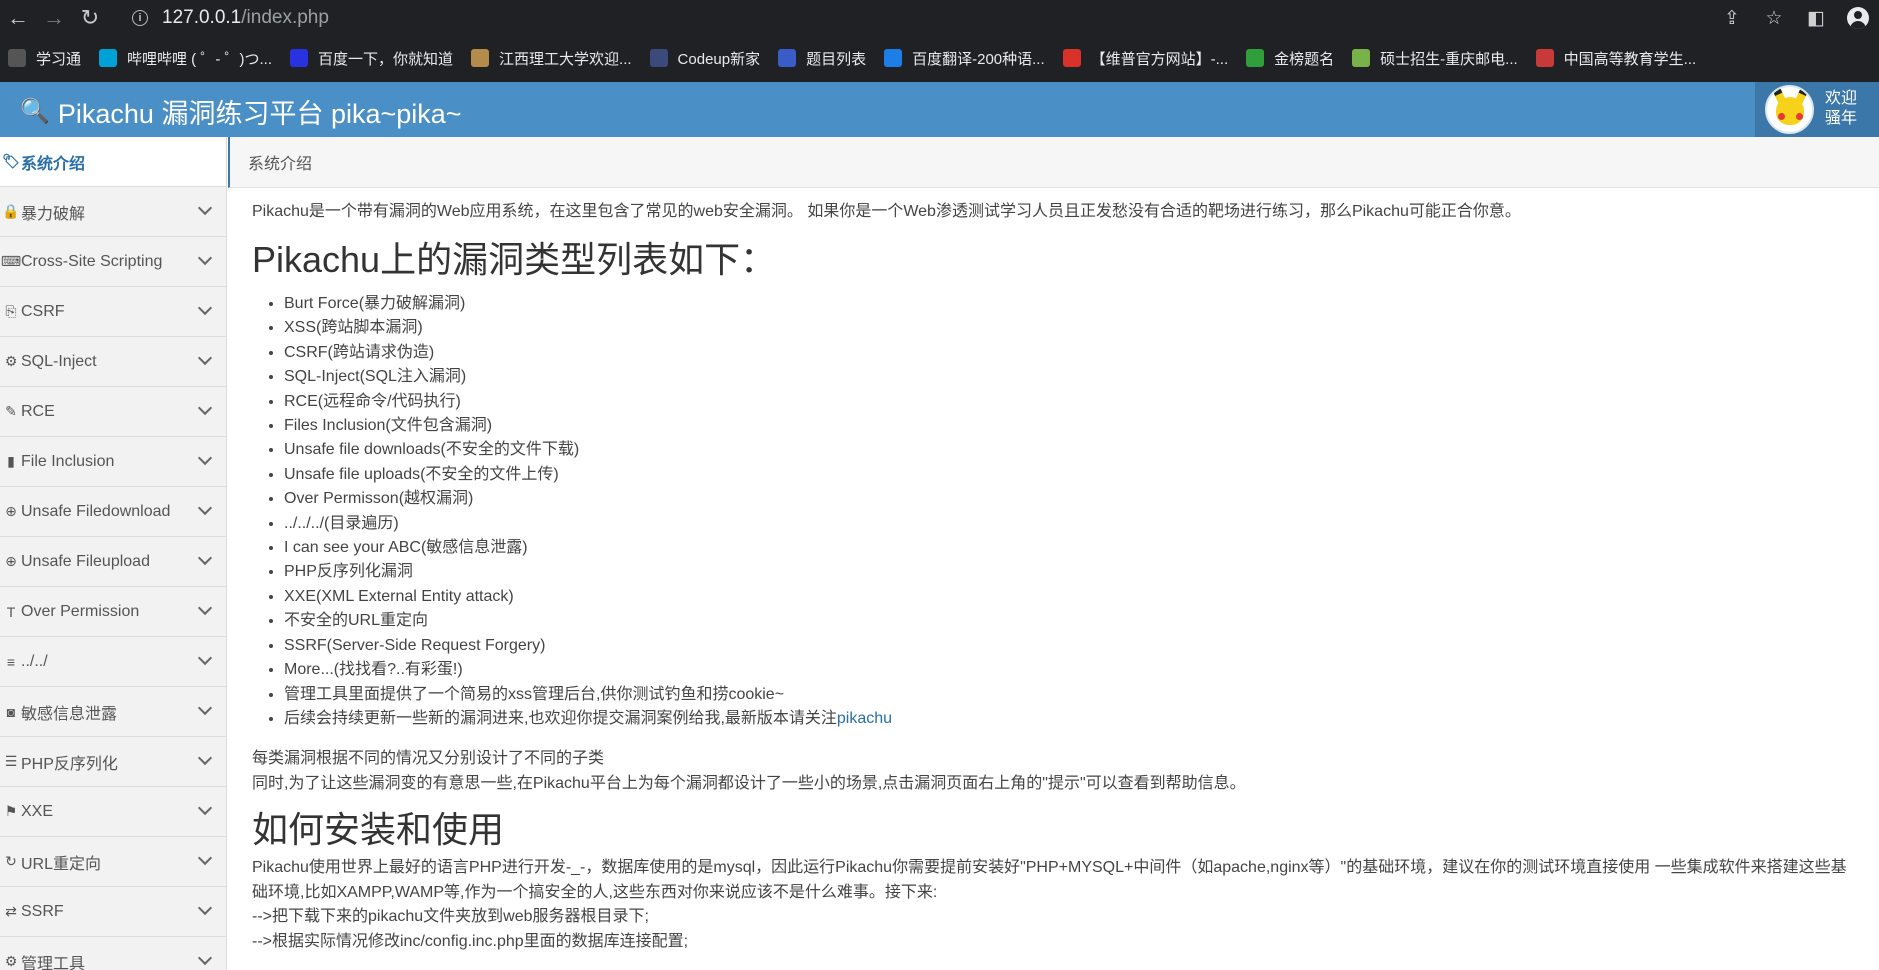 The image size is (1879, 970). I want to click on sidebar-item: 🏷 系统介绍, so click(113, 162).